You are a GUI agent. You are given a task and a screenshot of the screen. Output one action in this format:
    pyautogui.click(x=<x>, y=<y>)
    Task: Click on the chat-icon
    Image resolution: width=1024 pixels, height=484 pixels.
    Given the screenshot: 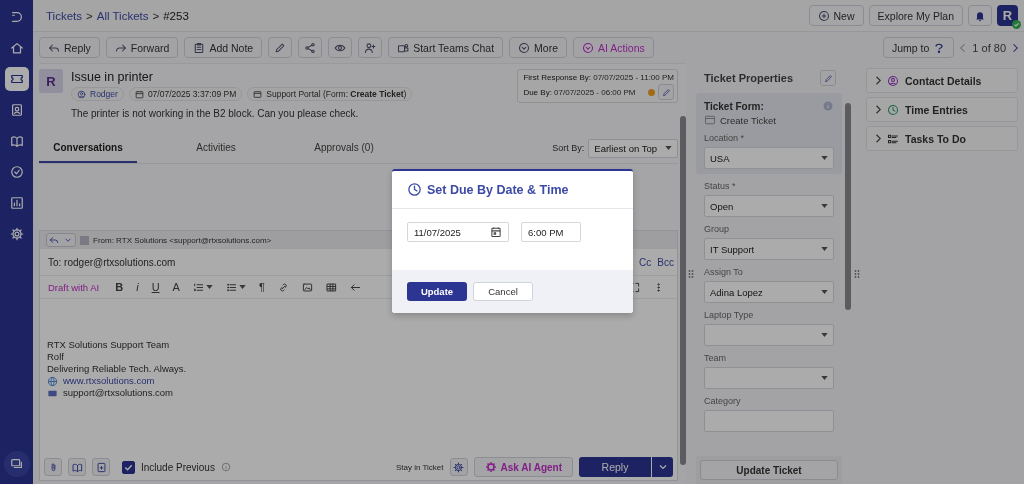 What is the action you would take?
    pyautogui.click(x=16, y=464)
    